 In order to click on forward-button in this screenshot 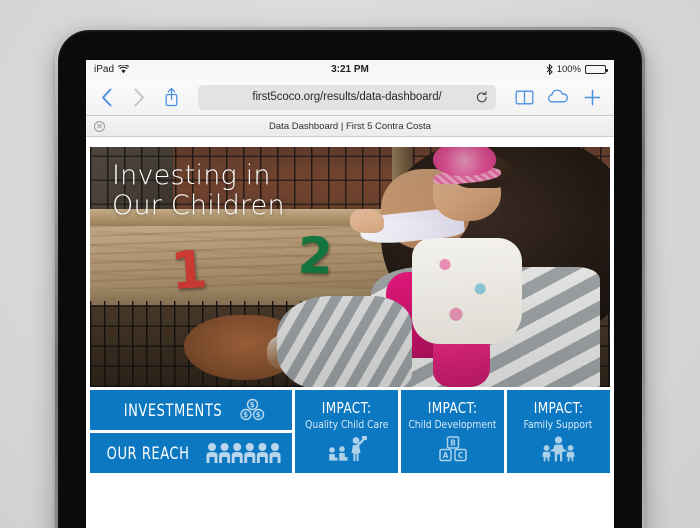, I will do `click(139, 97)`.